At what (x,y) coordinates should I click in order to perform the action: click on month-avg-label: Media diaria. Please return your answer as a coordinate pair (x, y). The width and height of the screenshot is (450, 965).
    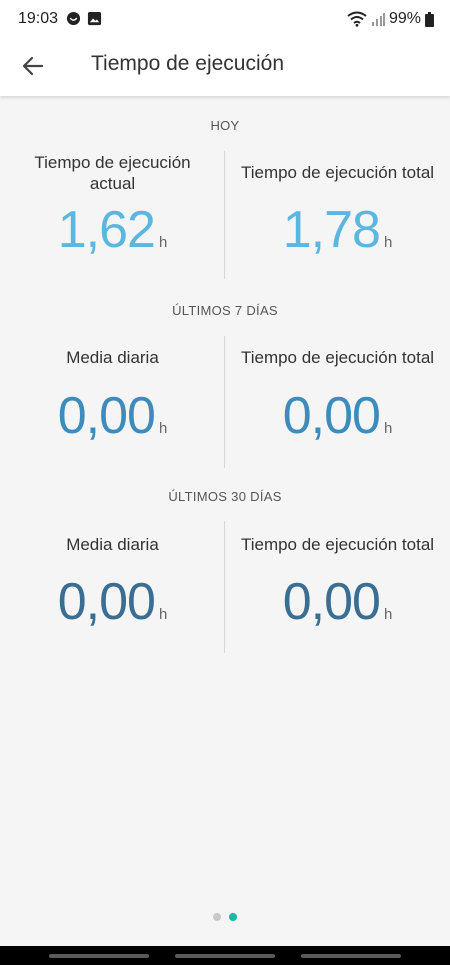
    Looking at the image, I should click on (112, 544).